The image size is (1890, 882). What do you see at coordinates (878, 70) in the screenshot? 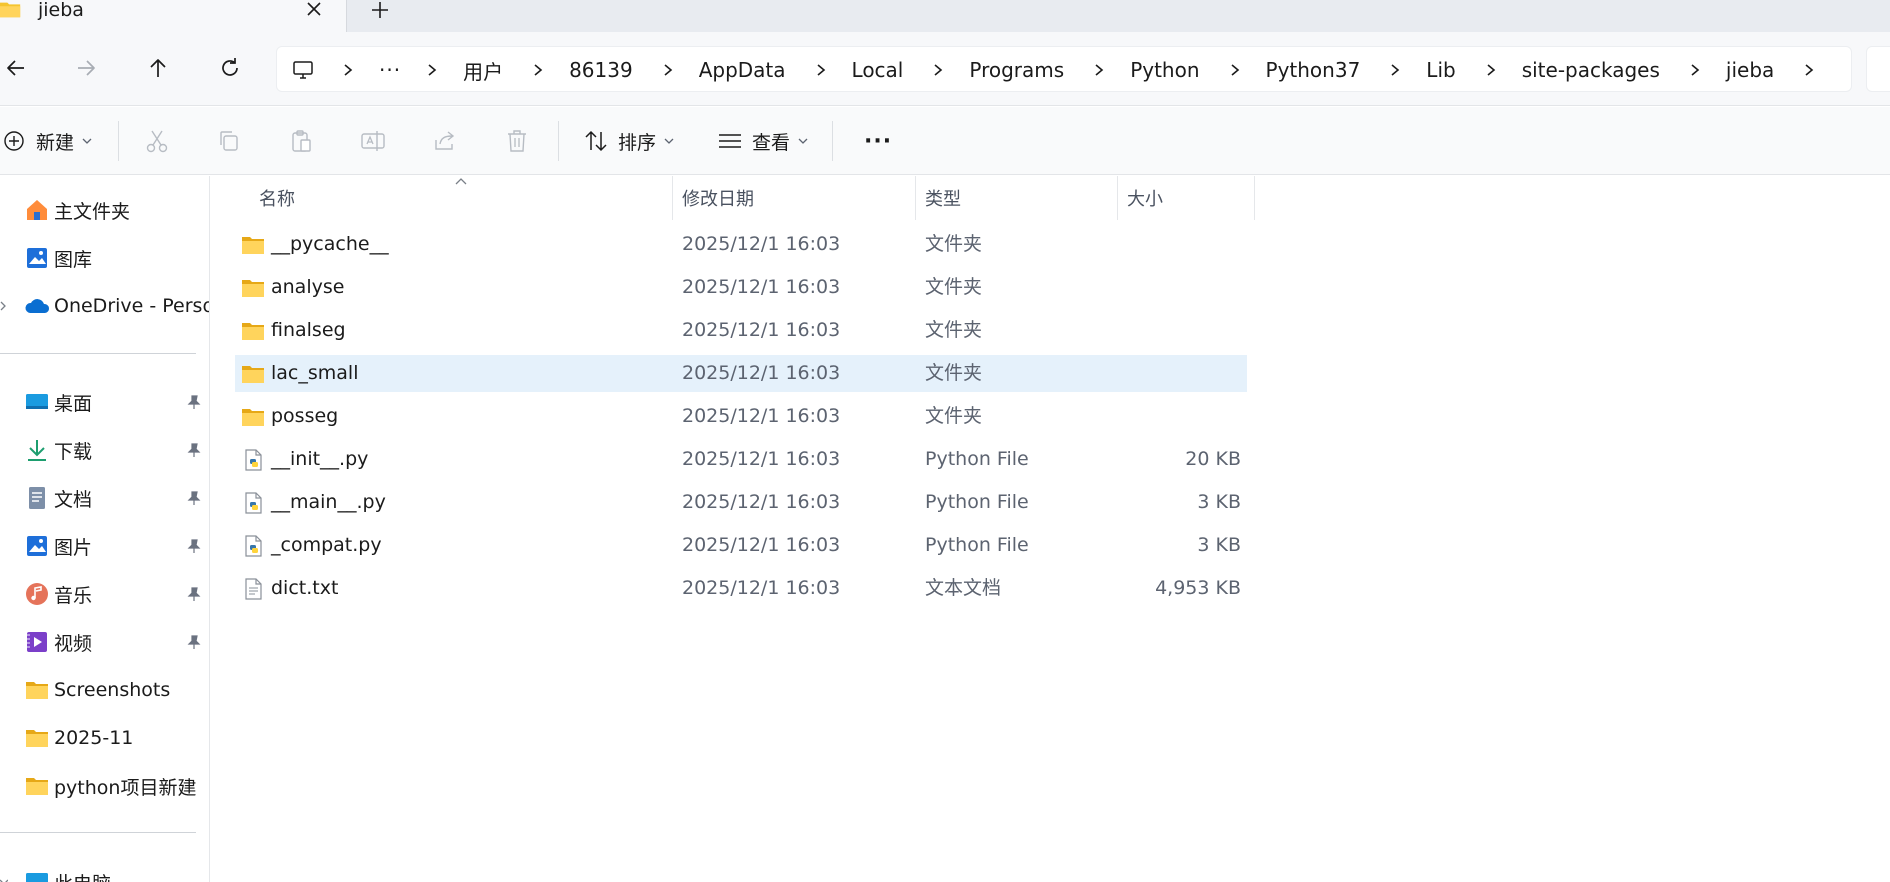
I see `breadcrumb-item: Local` at bounding box center [878, 70].